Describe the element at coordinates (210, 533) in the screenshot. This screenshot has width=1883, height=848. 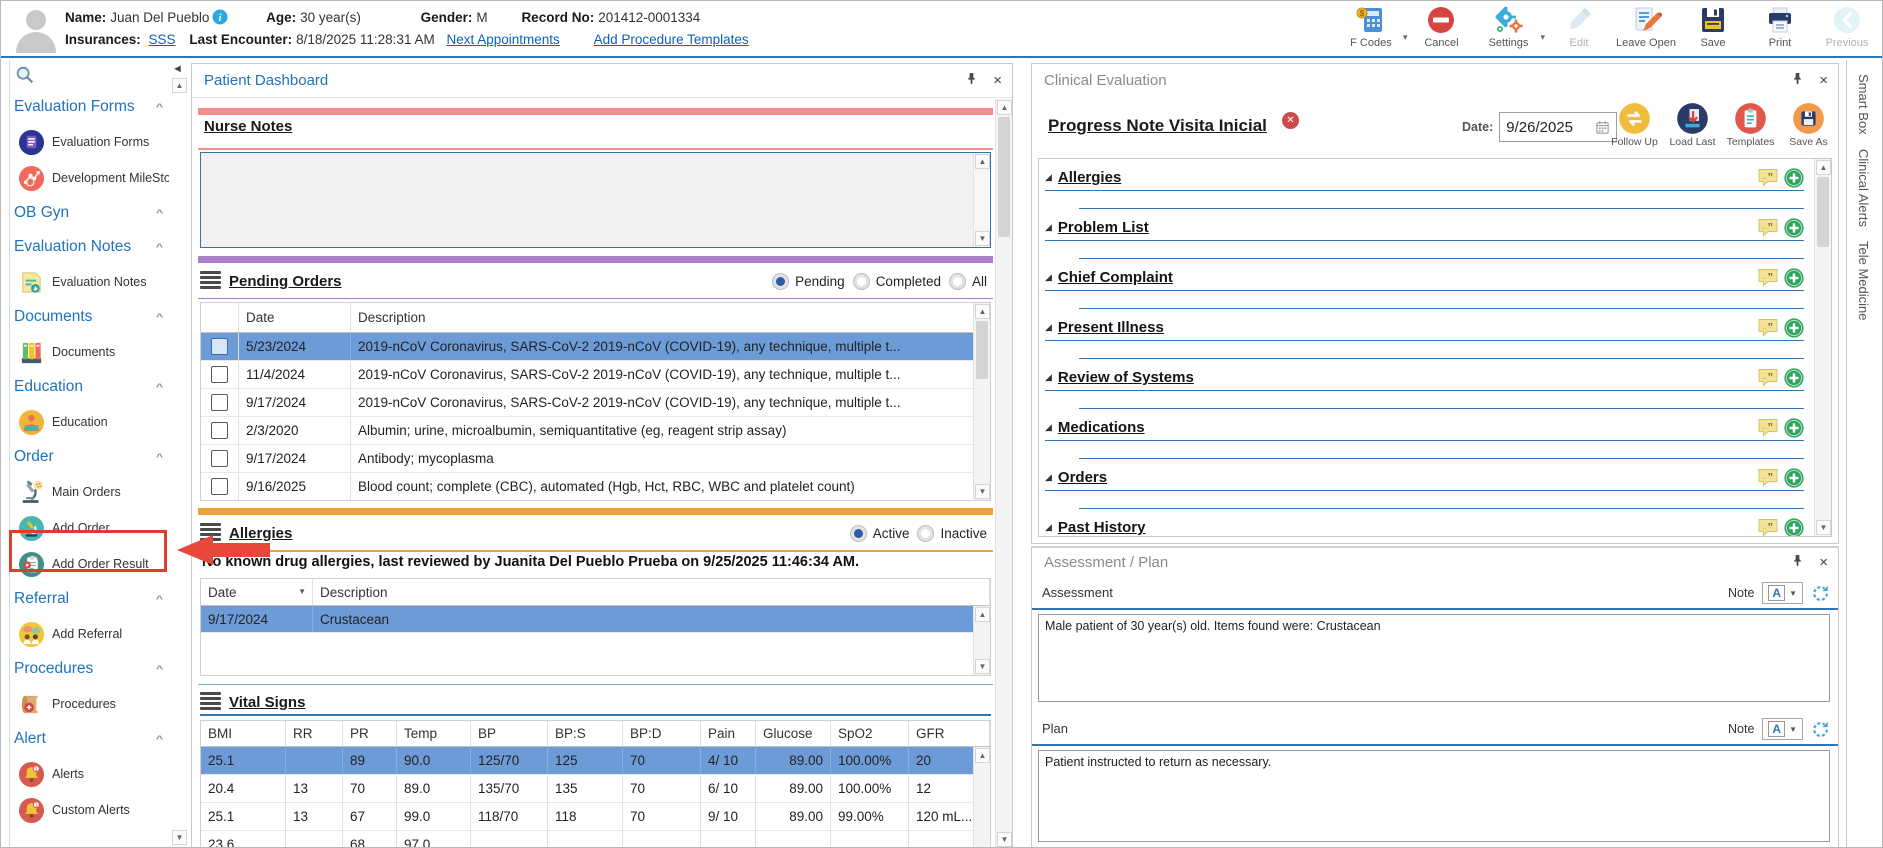
I see `menu-icon` at that location.